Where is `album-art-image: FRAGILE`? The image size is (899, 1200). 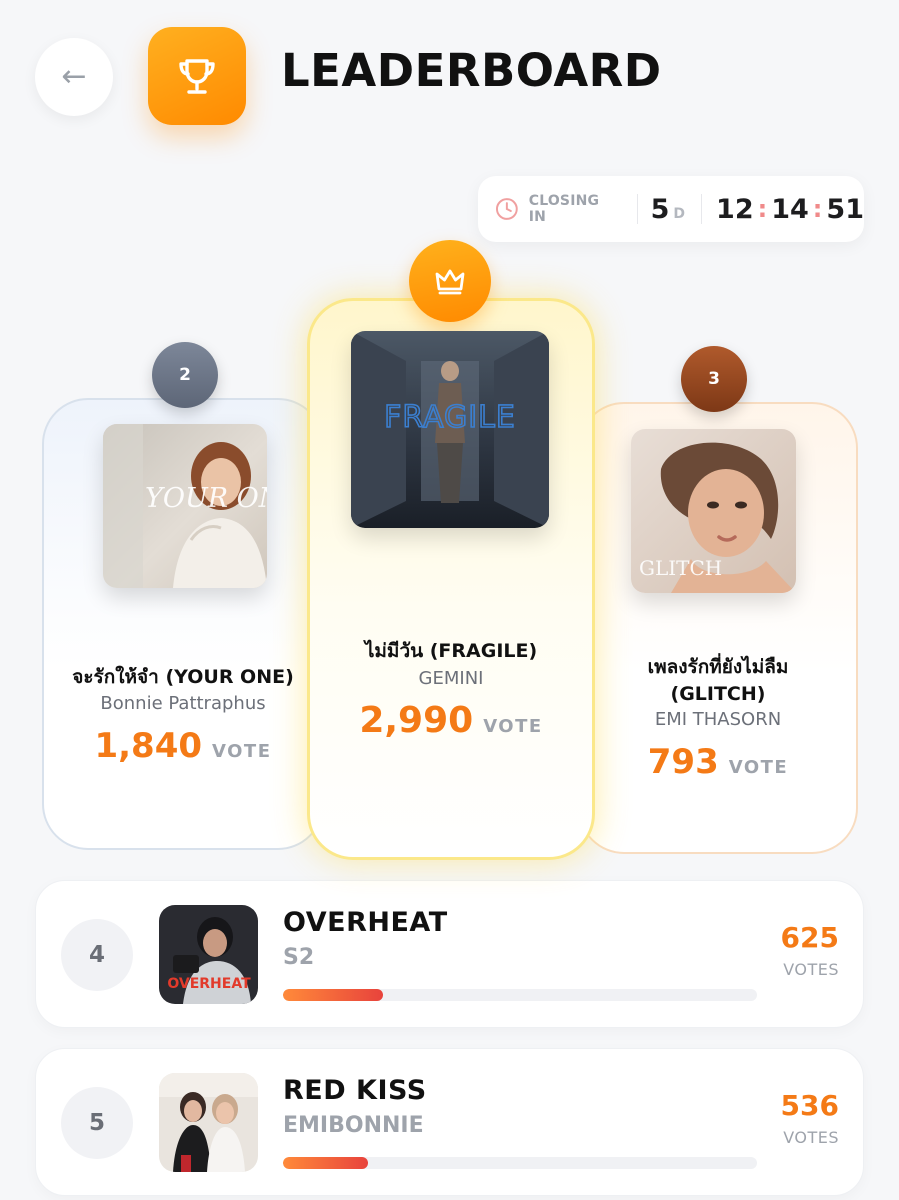
album-art-image: FRAGILE is located at coordinates (450, 429).